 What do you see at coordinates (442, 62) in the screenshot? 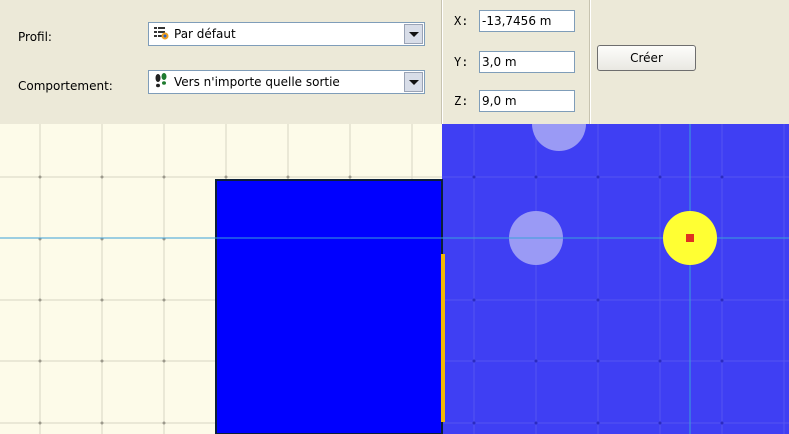
I see `panel-divider-highlight` at bounding box center [442, 62].